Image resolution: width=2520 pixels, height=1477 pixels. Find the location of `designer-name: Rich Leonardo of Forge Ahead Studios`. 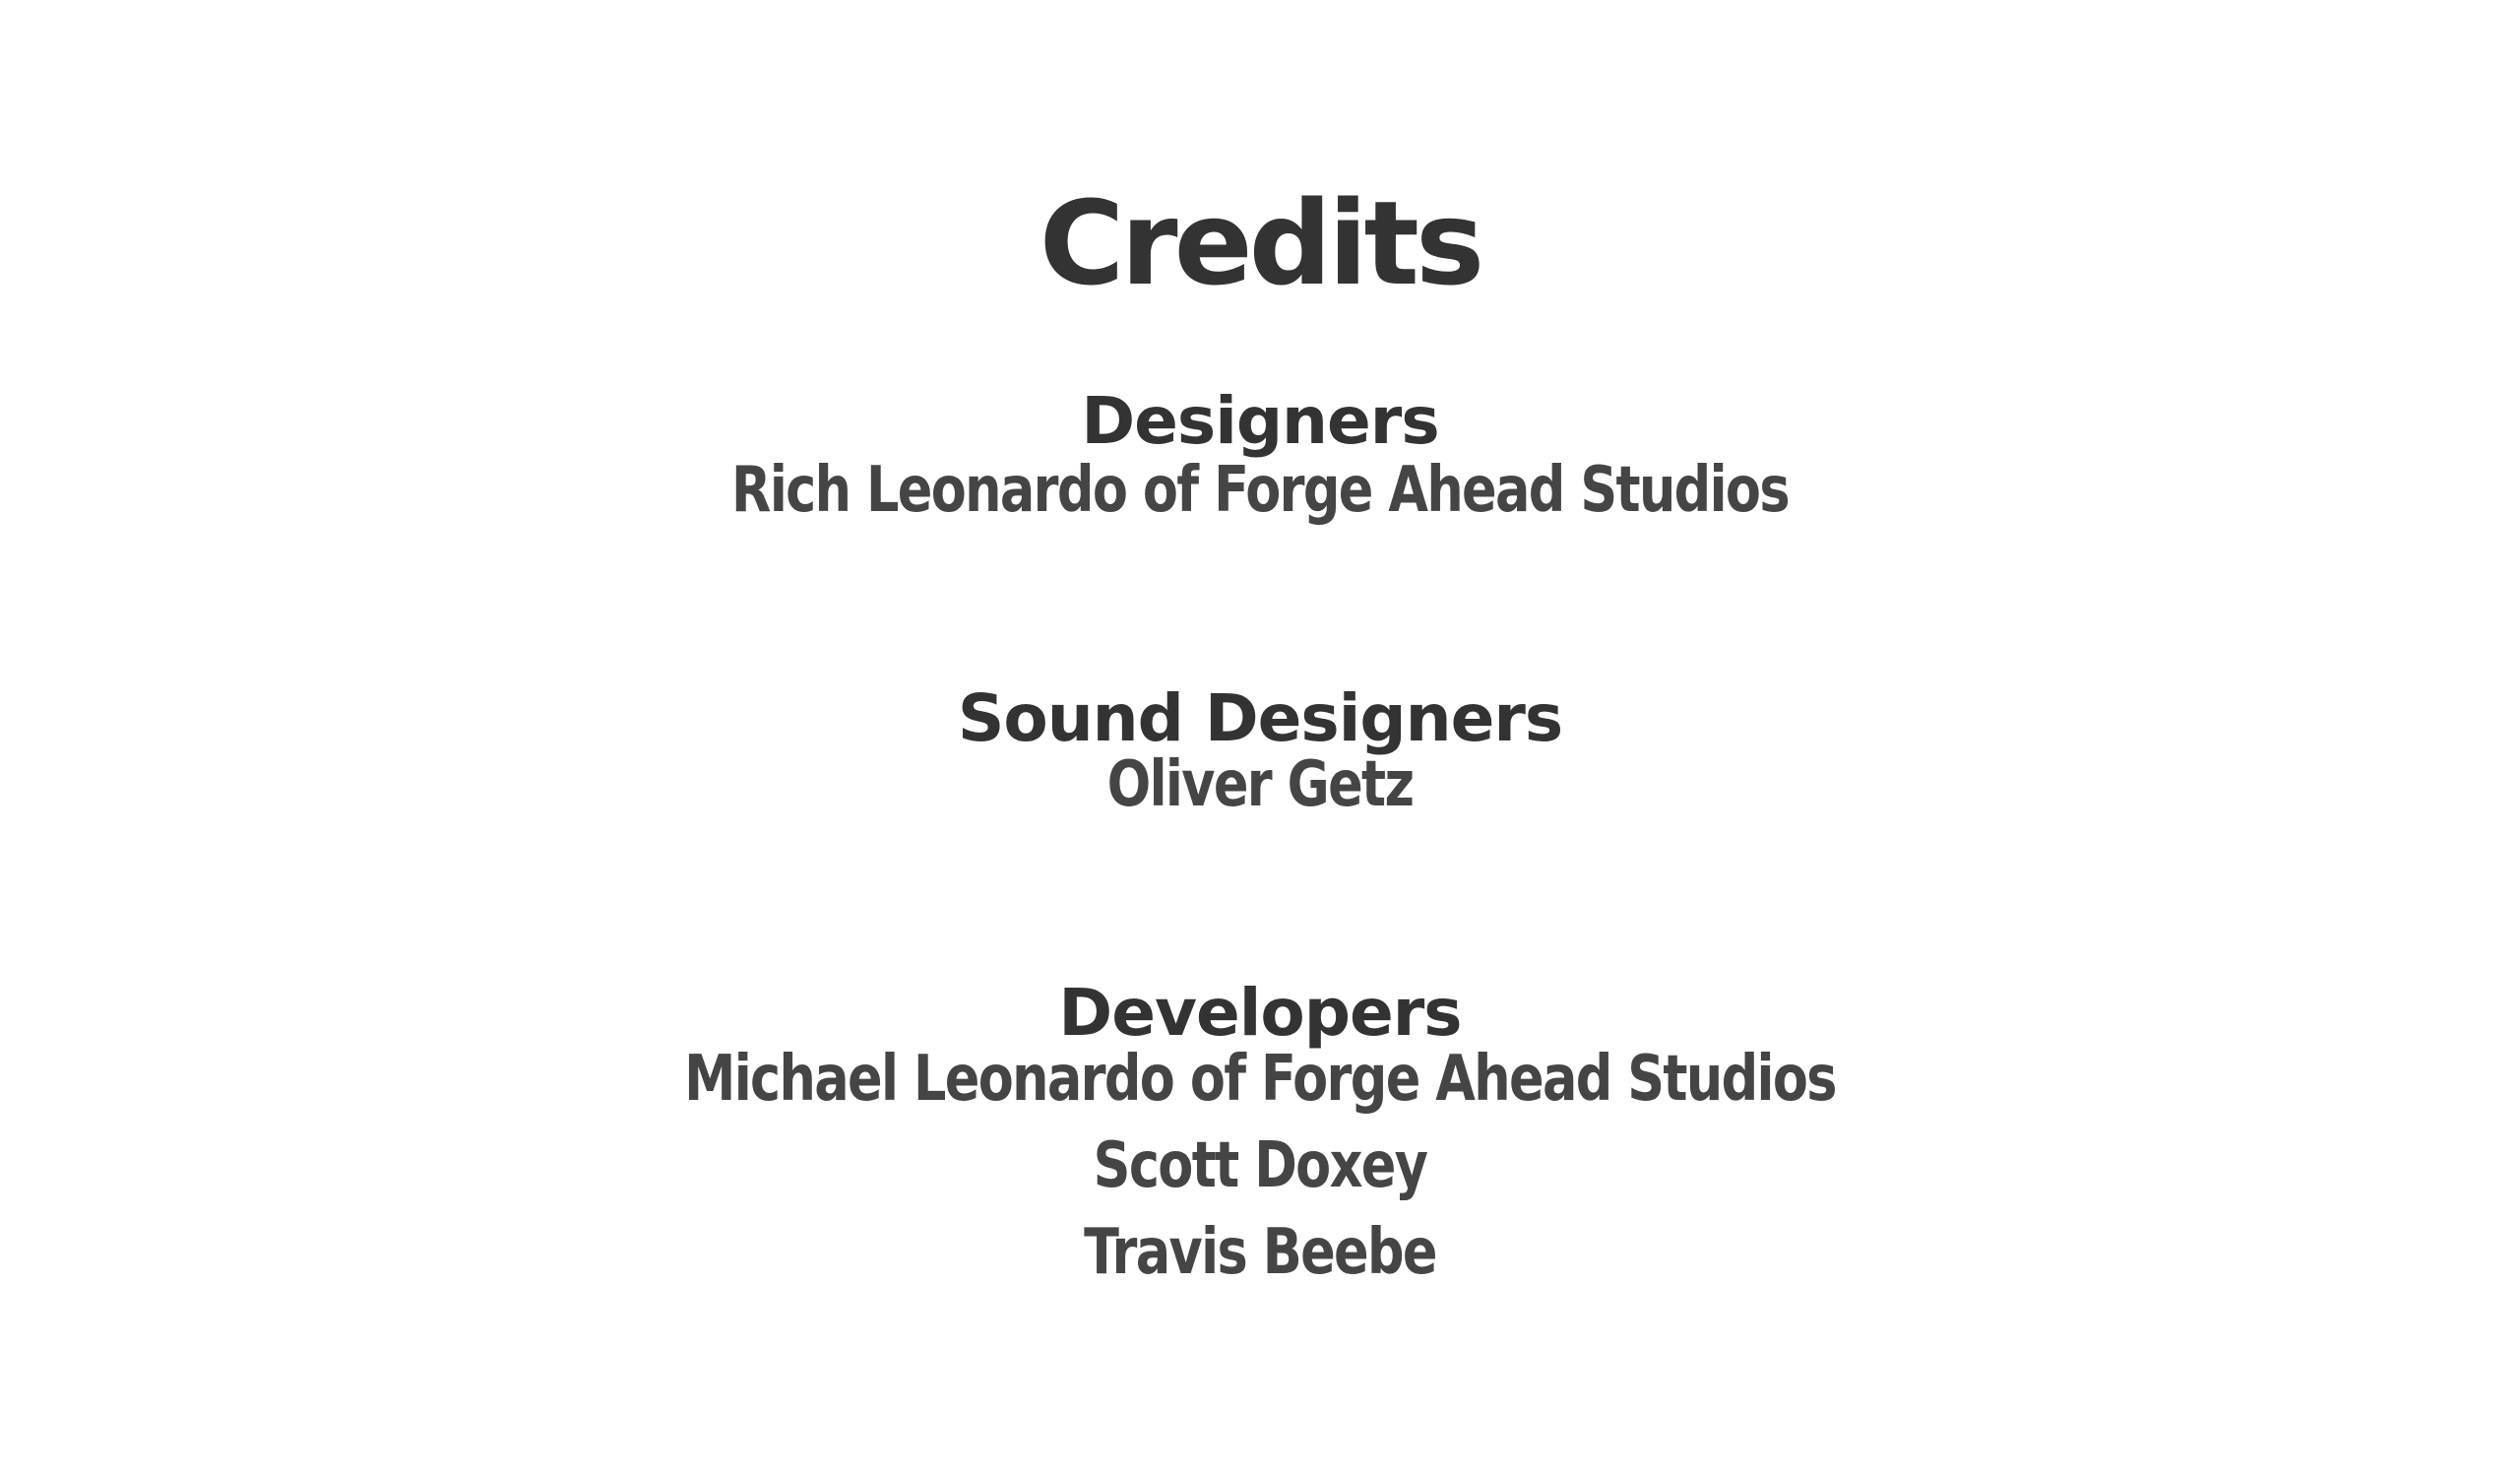

designer-name: Rich Leonardo of Forge Ahead Studios is located at coordinates (1261, 491).